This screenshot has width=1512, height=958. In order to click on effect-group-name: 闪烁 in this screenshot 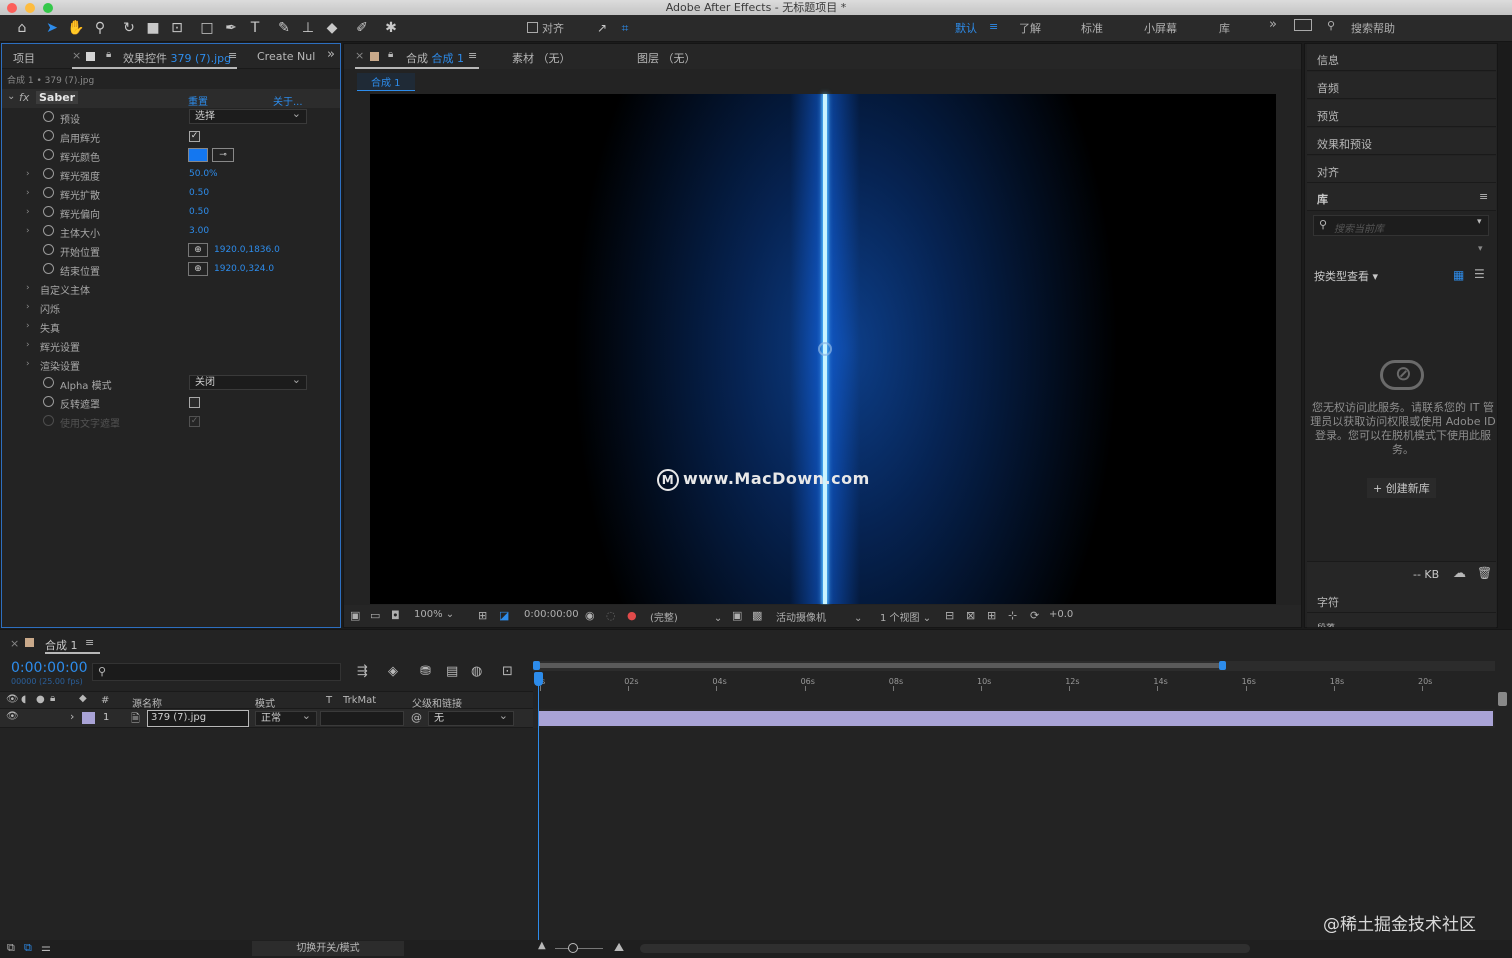, I will do `click(50, 308)`.